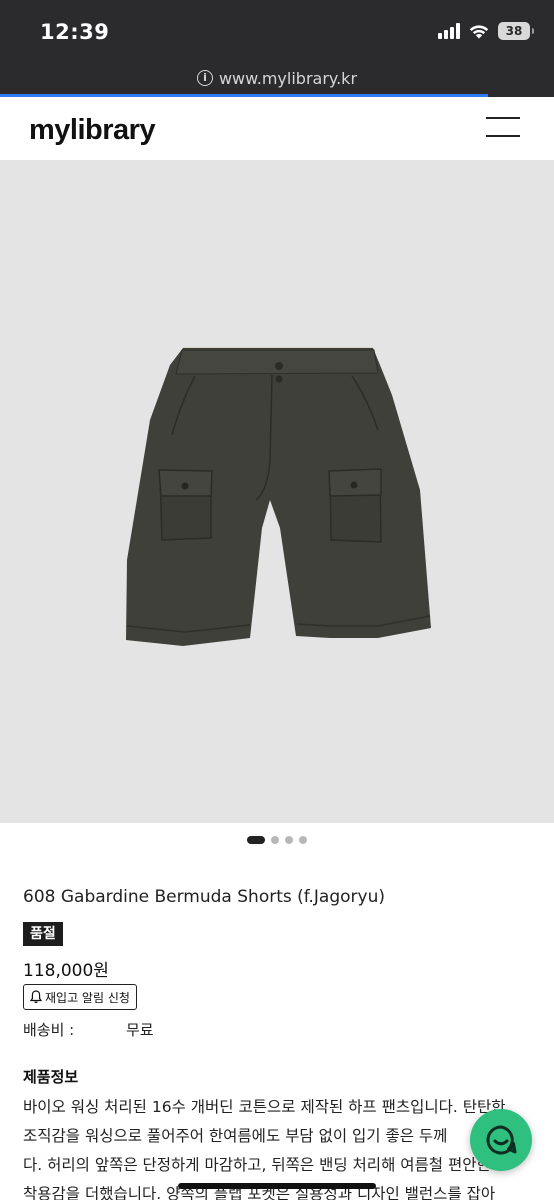 This screenshot has width=554, height=1200. I want to click on restock-alert-label: 재입고 알림 신청, so click(87, 997).